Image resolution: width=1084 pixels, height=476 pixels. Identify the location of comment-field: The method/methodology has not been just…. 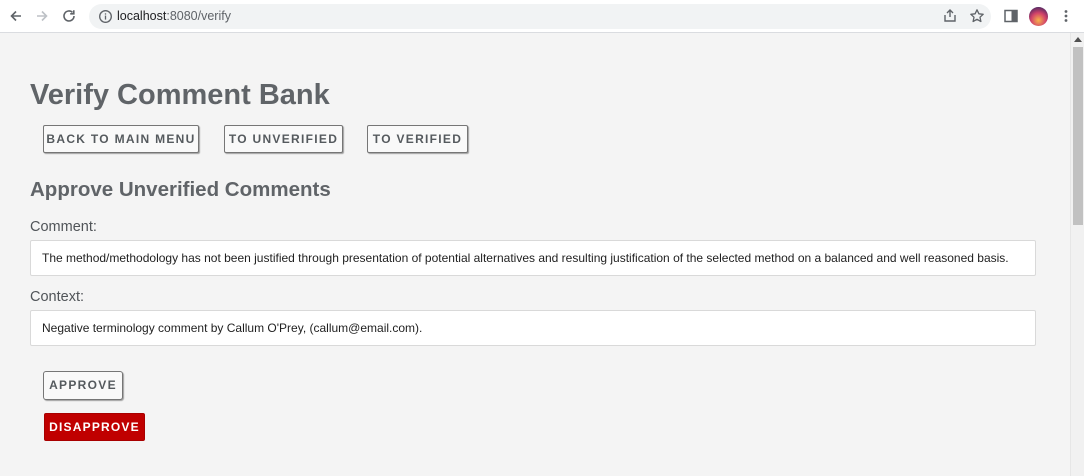
(533, 258).